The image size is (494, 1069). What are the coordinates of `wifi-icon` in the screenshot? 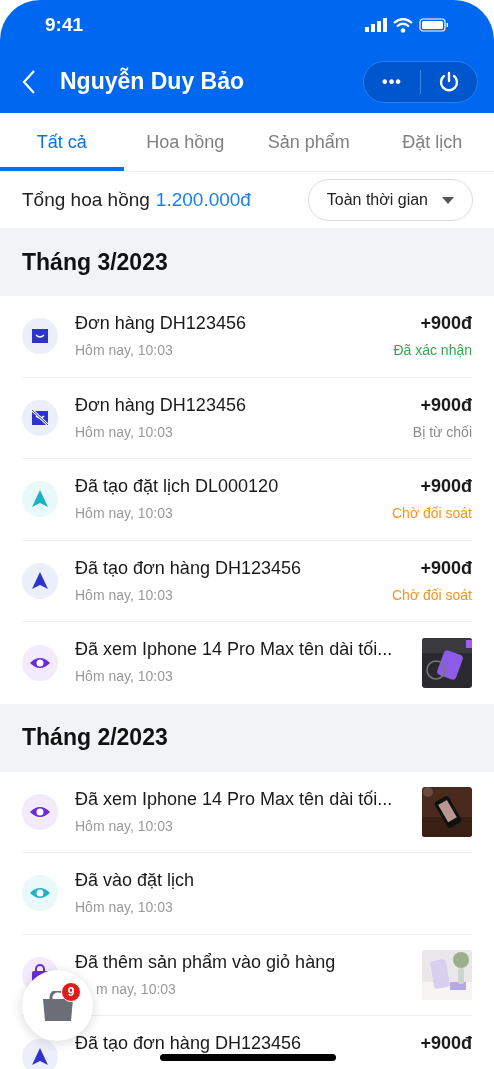 It's located at (403, 25).